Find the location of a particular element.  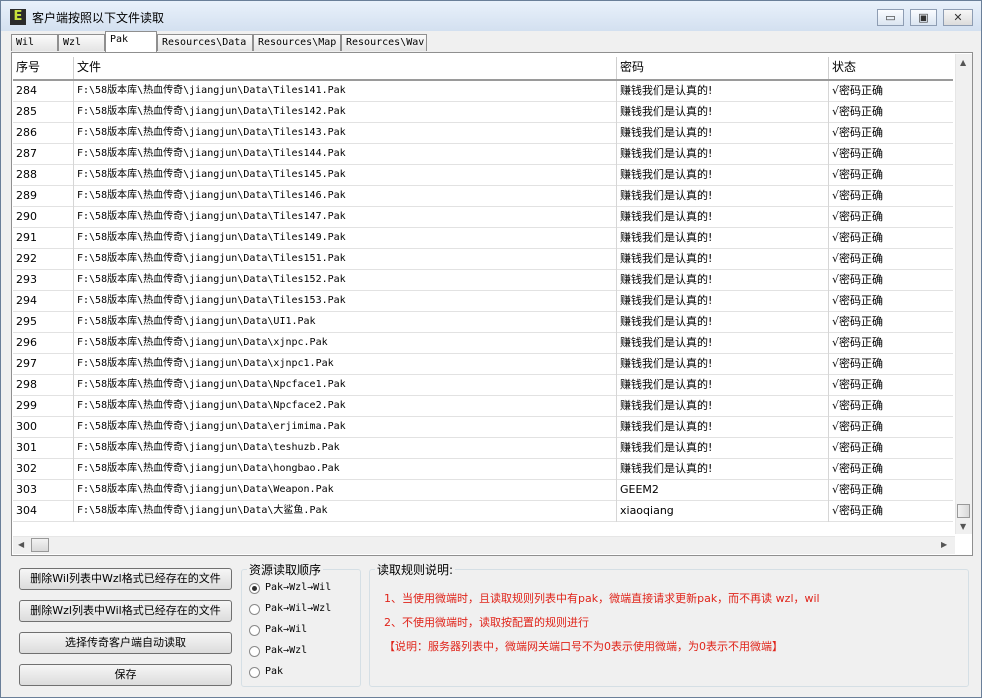

radio-label: Pak→Wzl→Wil is located at coordinates (298, 587).